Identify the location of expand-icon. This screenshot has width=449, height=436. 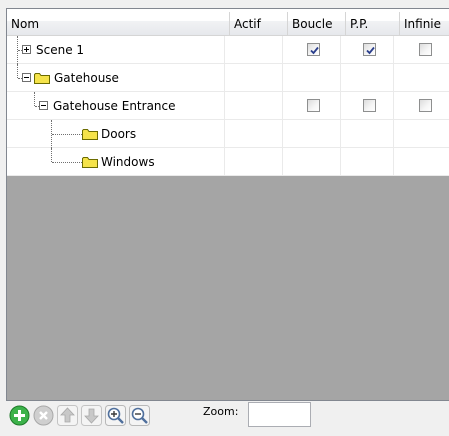
(26, 49).